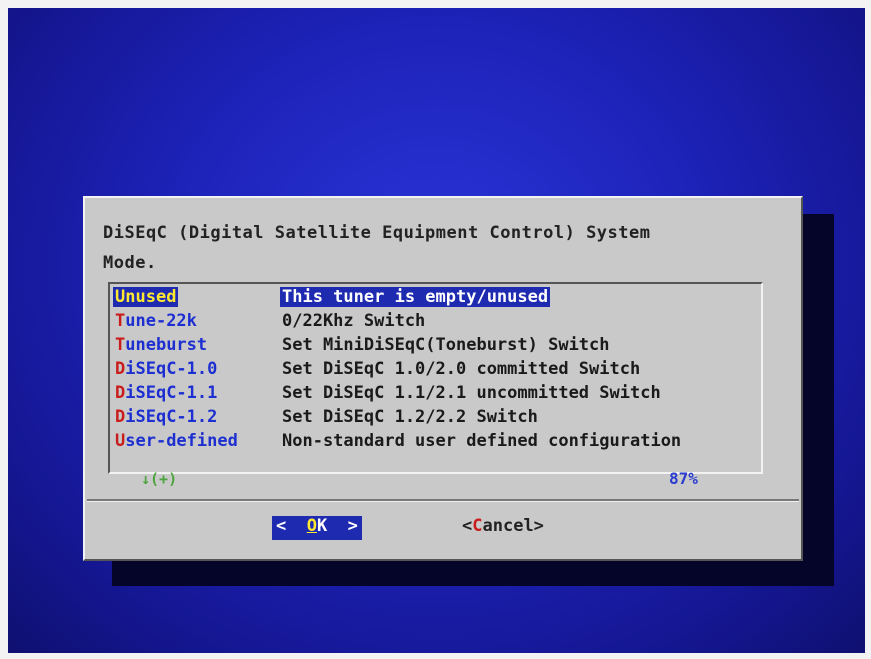 This screenshot has height=659, width=871. I want to click on cancel-rest: ancel>, so click(513, 526).